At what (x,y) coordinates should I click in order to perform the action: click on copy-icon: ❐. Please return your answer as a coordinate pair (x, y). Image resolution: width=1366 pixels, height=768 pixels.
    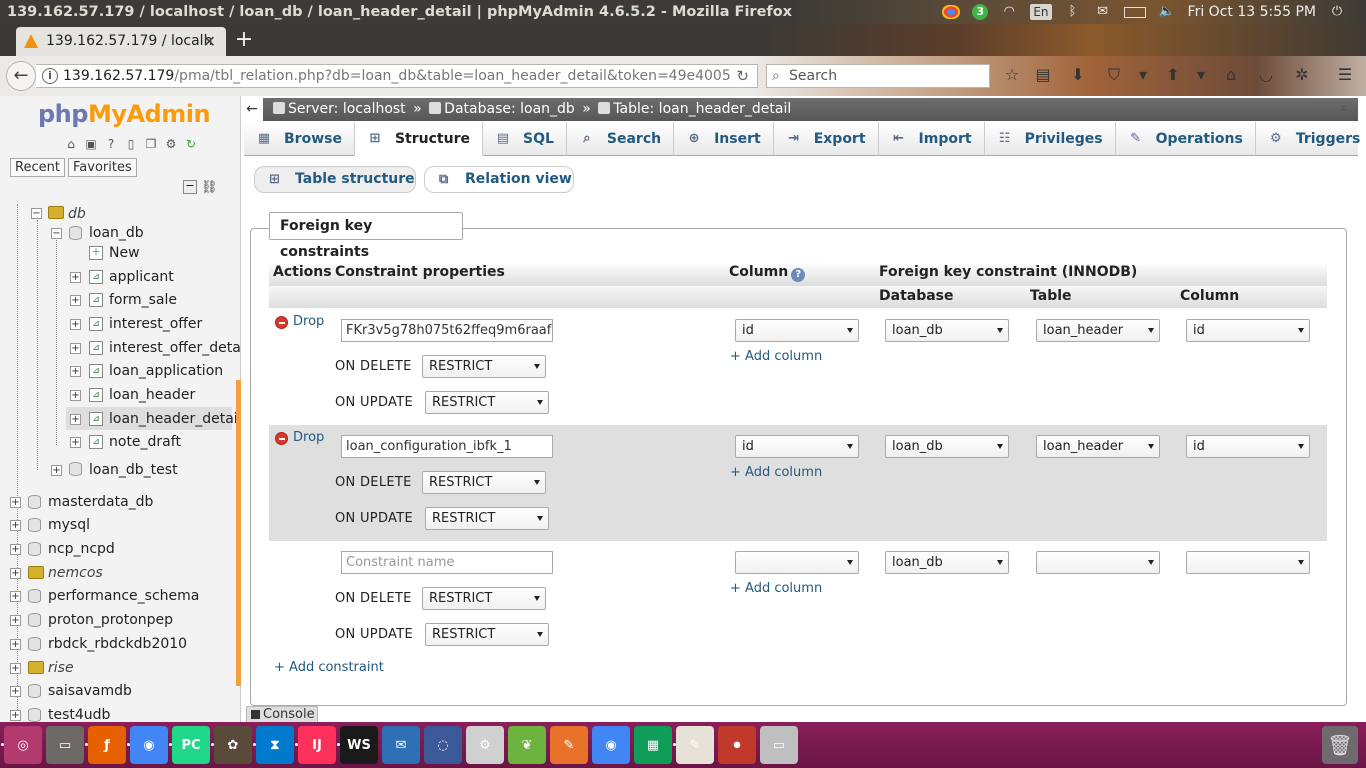
    Looking at the image, I should click on (151, 144).